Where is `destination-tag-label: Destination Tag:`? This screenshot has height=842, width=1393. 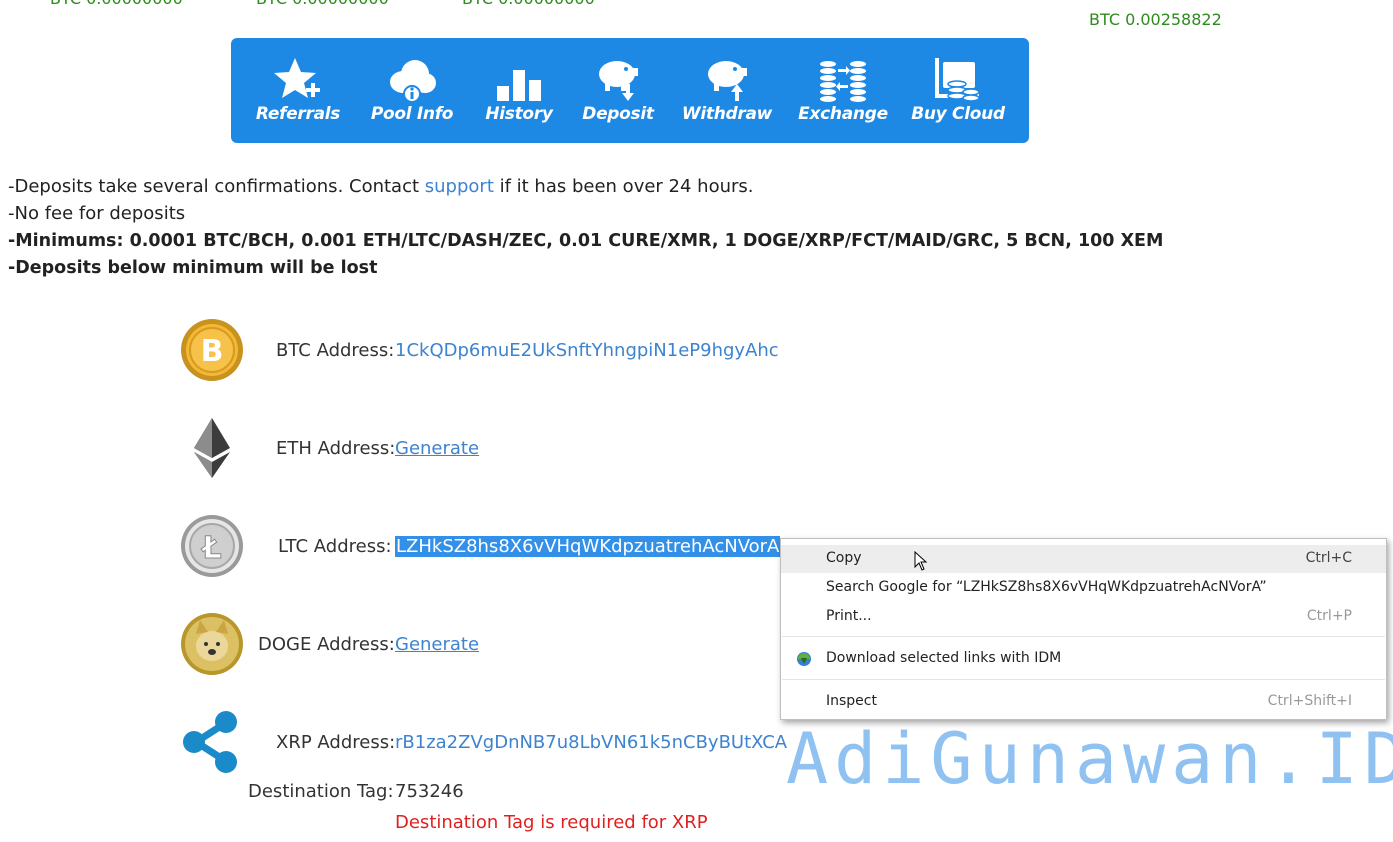
destination-tag-label: Destination Tag: is located at coordinates (321, 791).